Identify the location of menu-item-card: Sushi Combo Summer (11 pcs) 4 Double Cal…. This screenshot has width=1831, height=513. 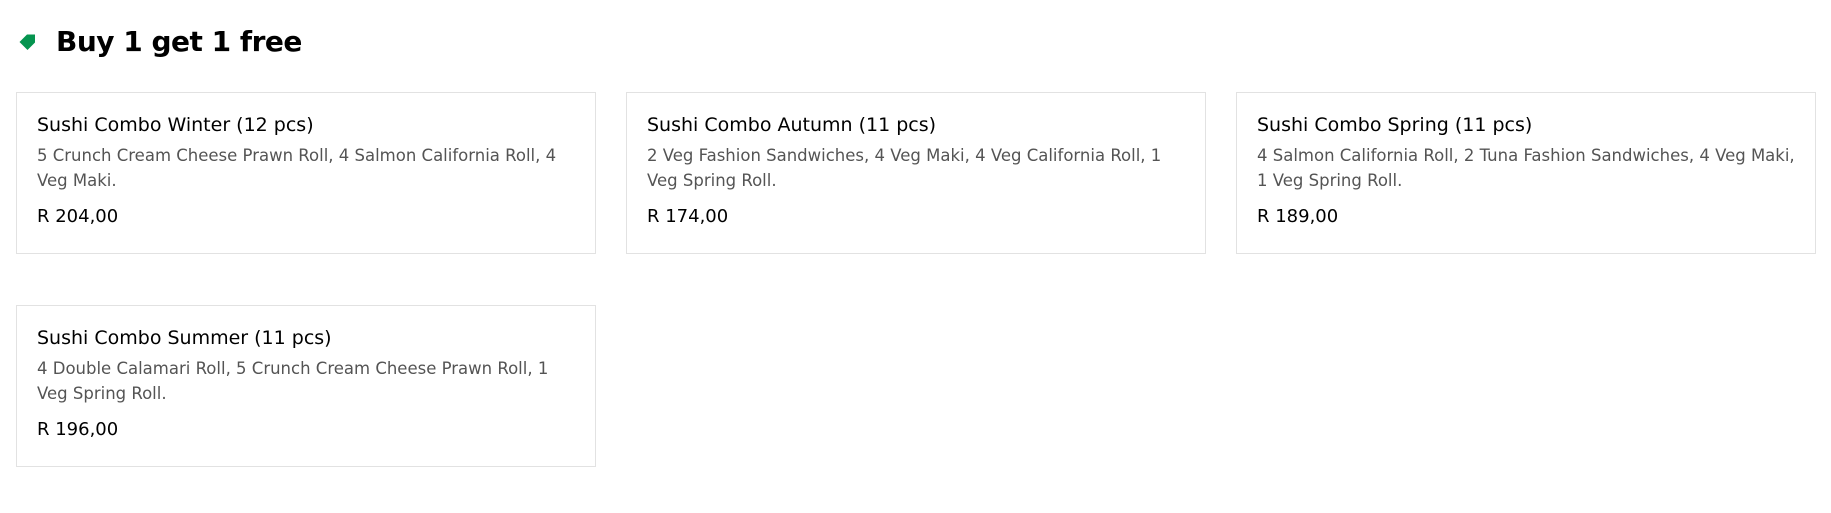
(306, 386).